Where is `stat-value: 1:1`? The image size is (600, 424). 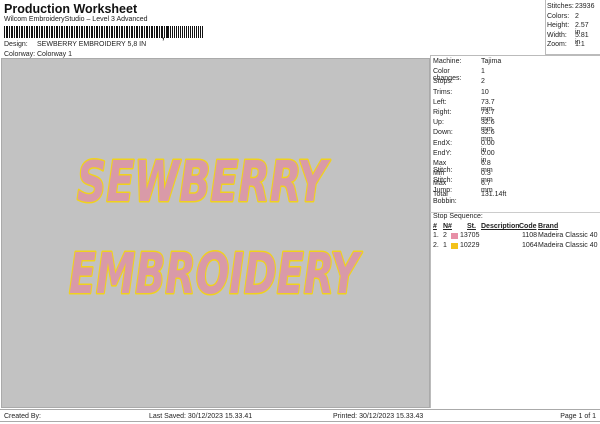
stat-value: 1:1 is located at coordinates (580, 45).